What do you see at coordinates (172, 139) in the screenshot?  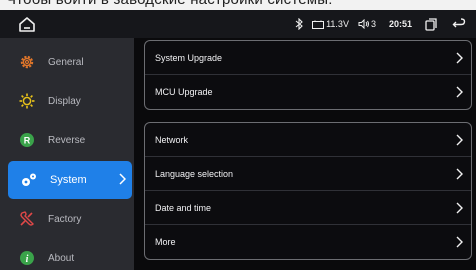 I see `row-label: Network` at bounding box center [172, 139].